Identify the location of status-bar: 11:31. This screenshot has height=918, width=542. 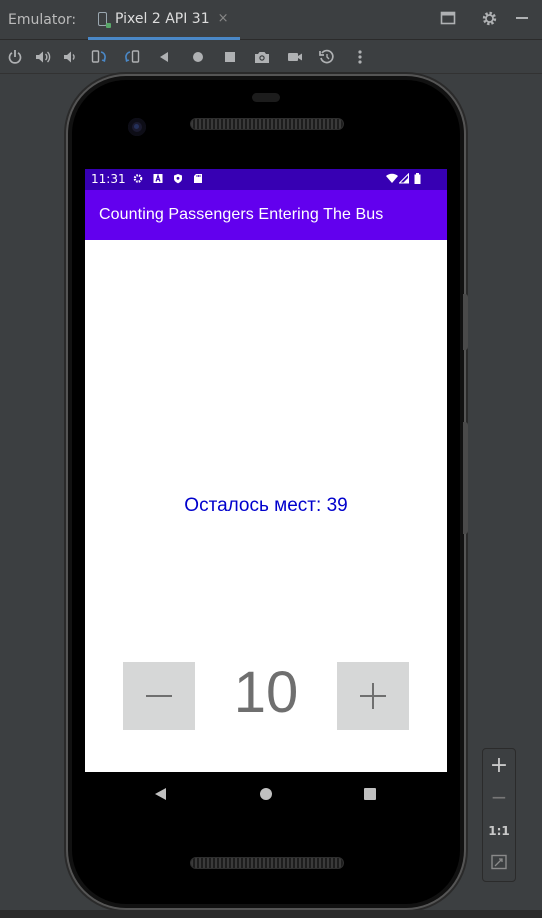
(266, 179).